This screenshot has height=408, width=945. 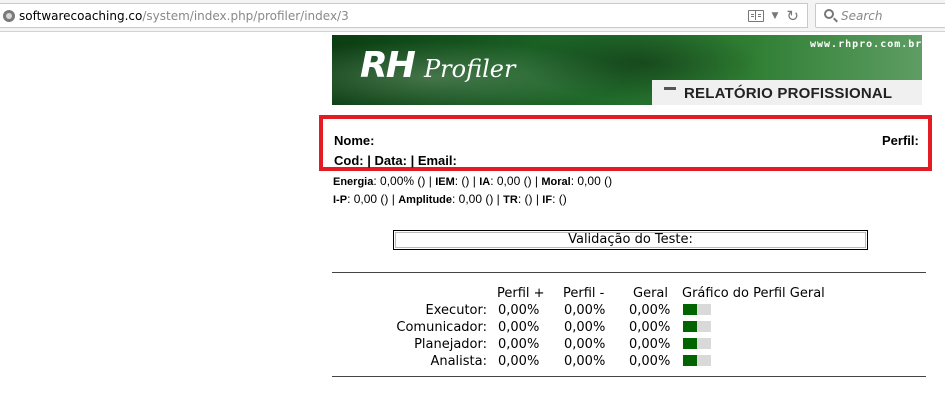 What do you see at coordinates (371, 199) in the screenshot?
I see `ip-value: : 0,00 () |` at bounding box center [371, 199].